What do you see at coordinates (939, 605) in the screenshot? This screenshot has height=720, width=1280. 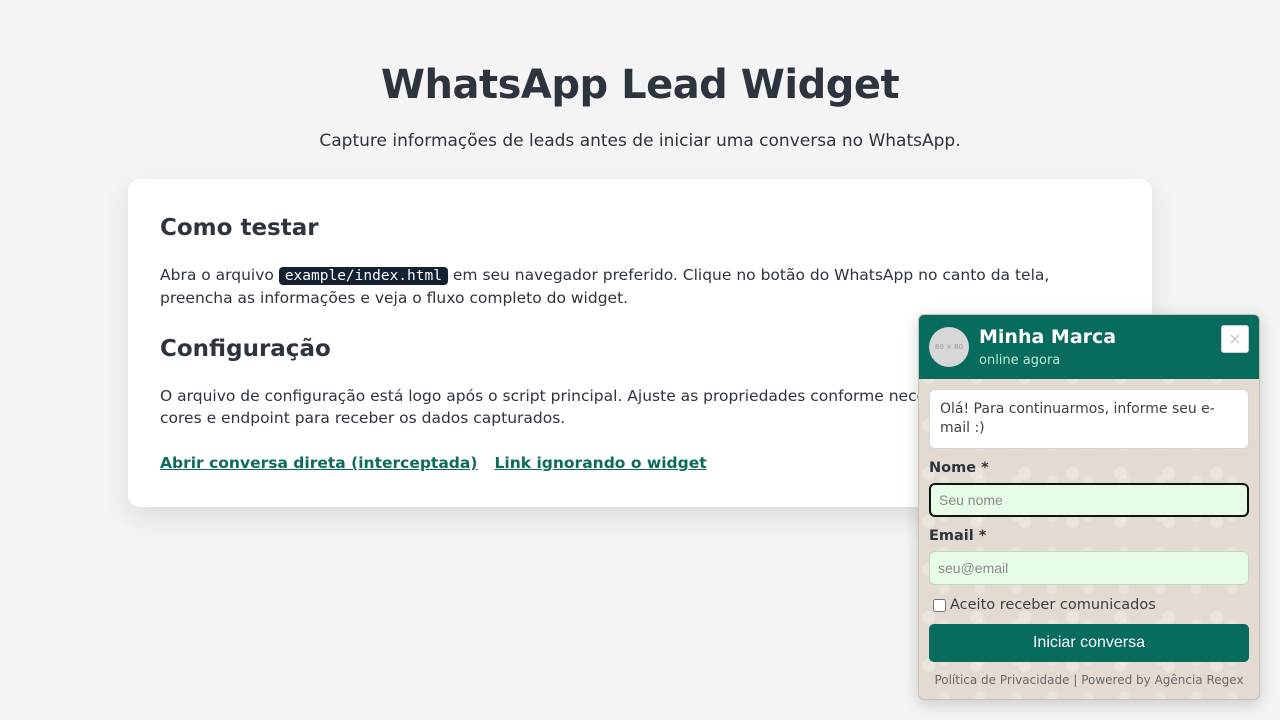 I see `consent-checkbox` at bounding box center [939, 605].